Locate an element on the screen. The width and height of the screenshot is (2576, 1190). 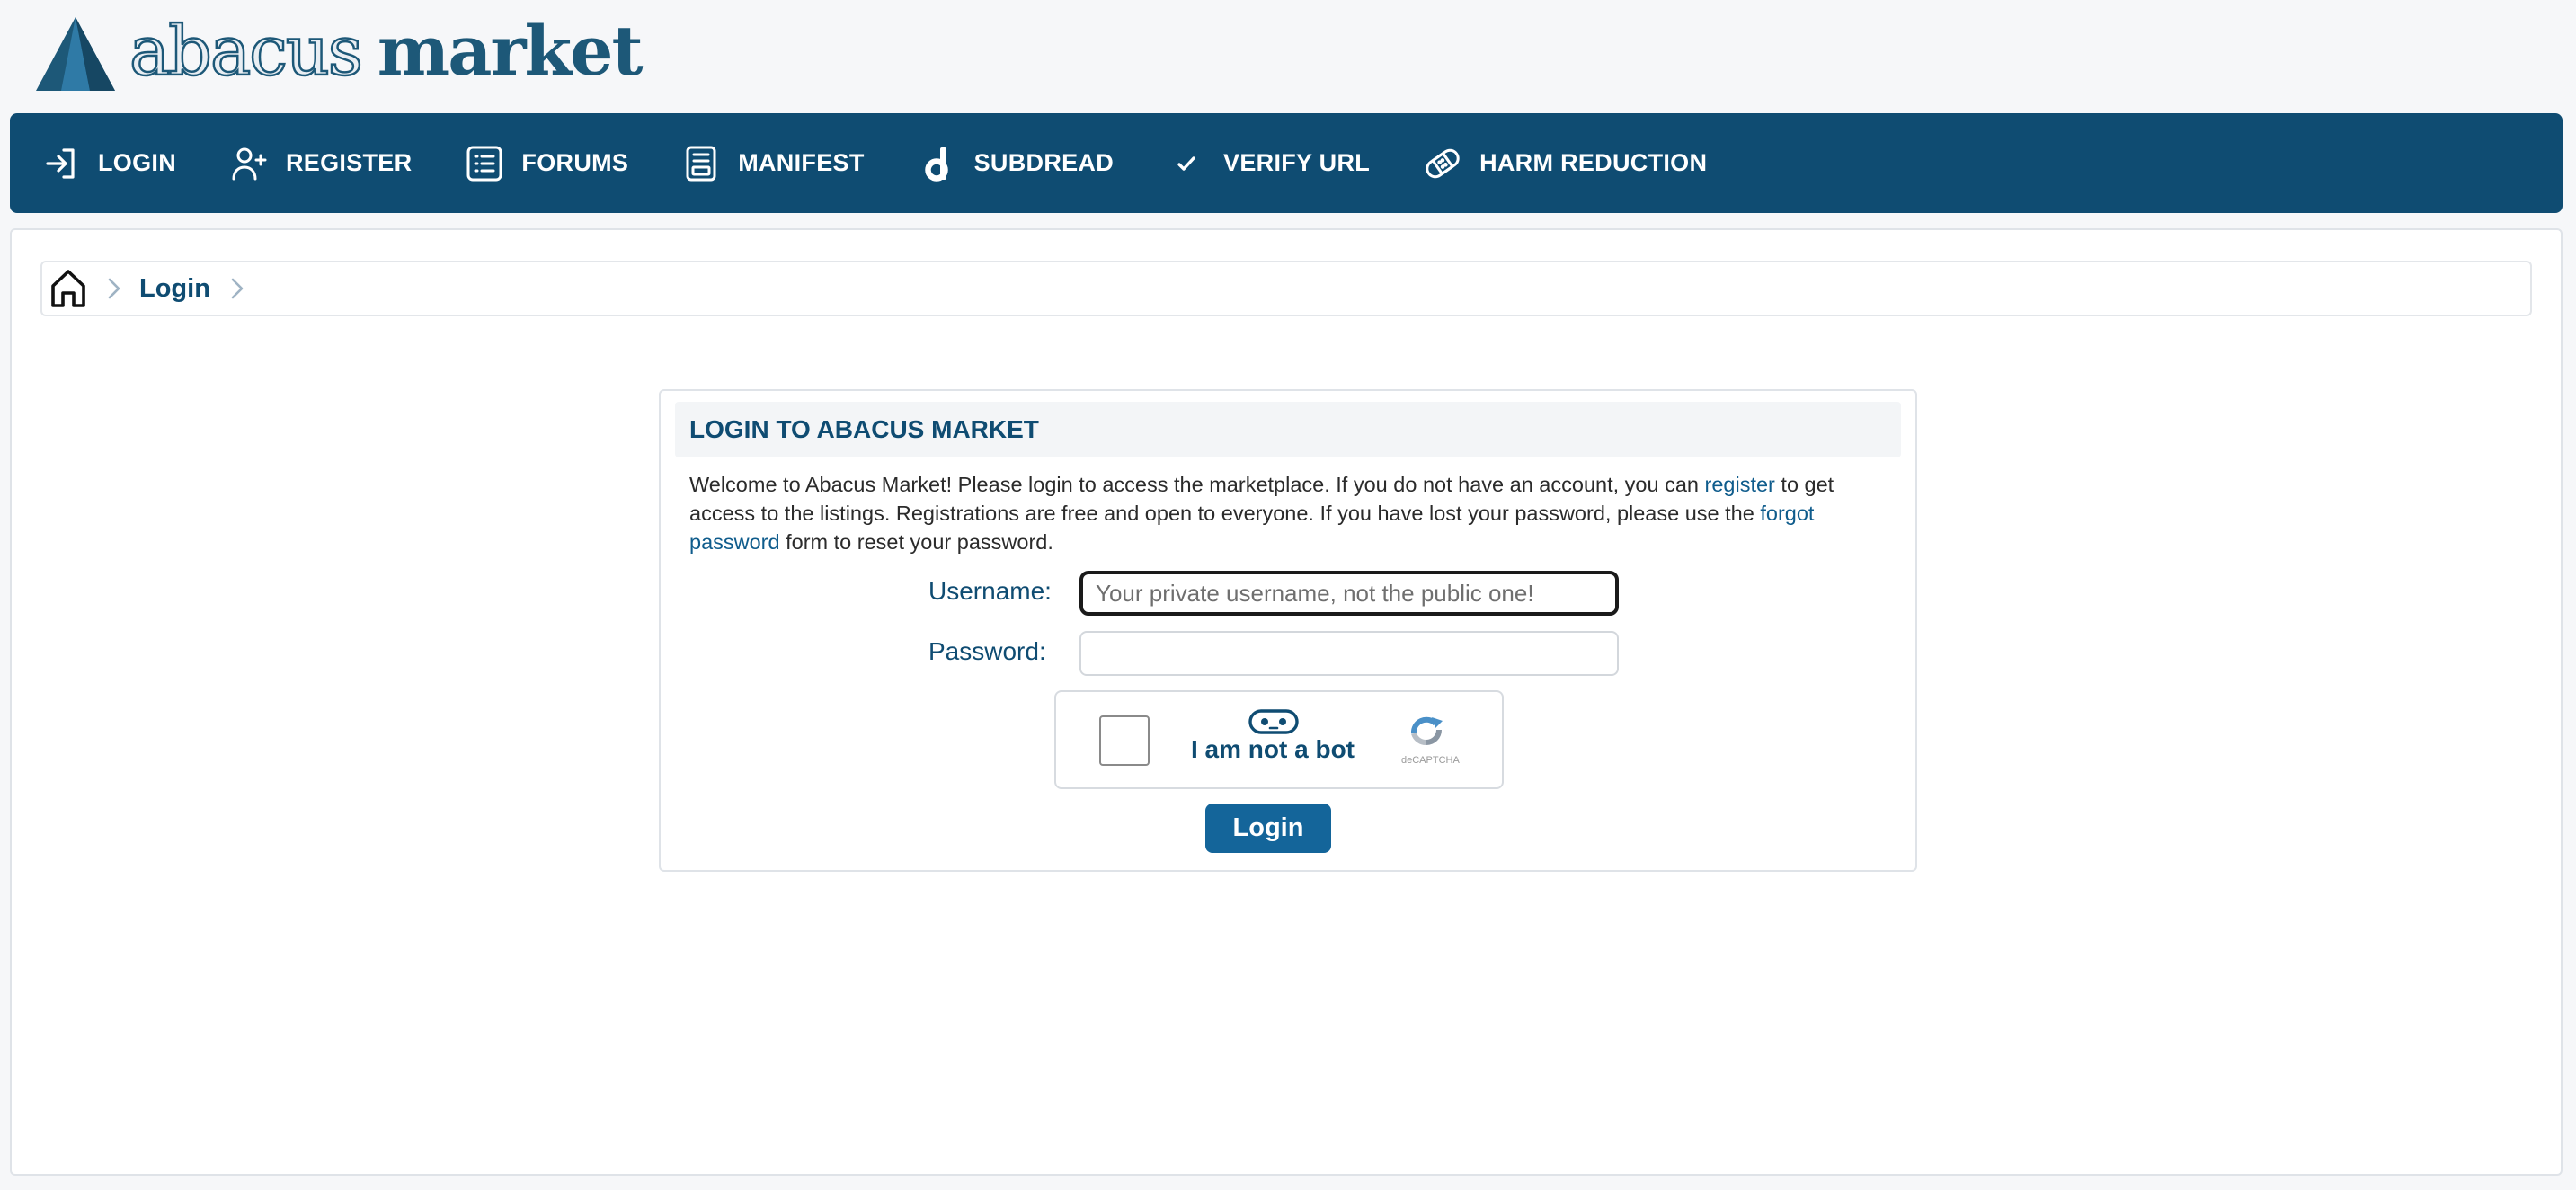
captcha-checkbox is located at coordinates (1124, 741).